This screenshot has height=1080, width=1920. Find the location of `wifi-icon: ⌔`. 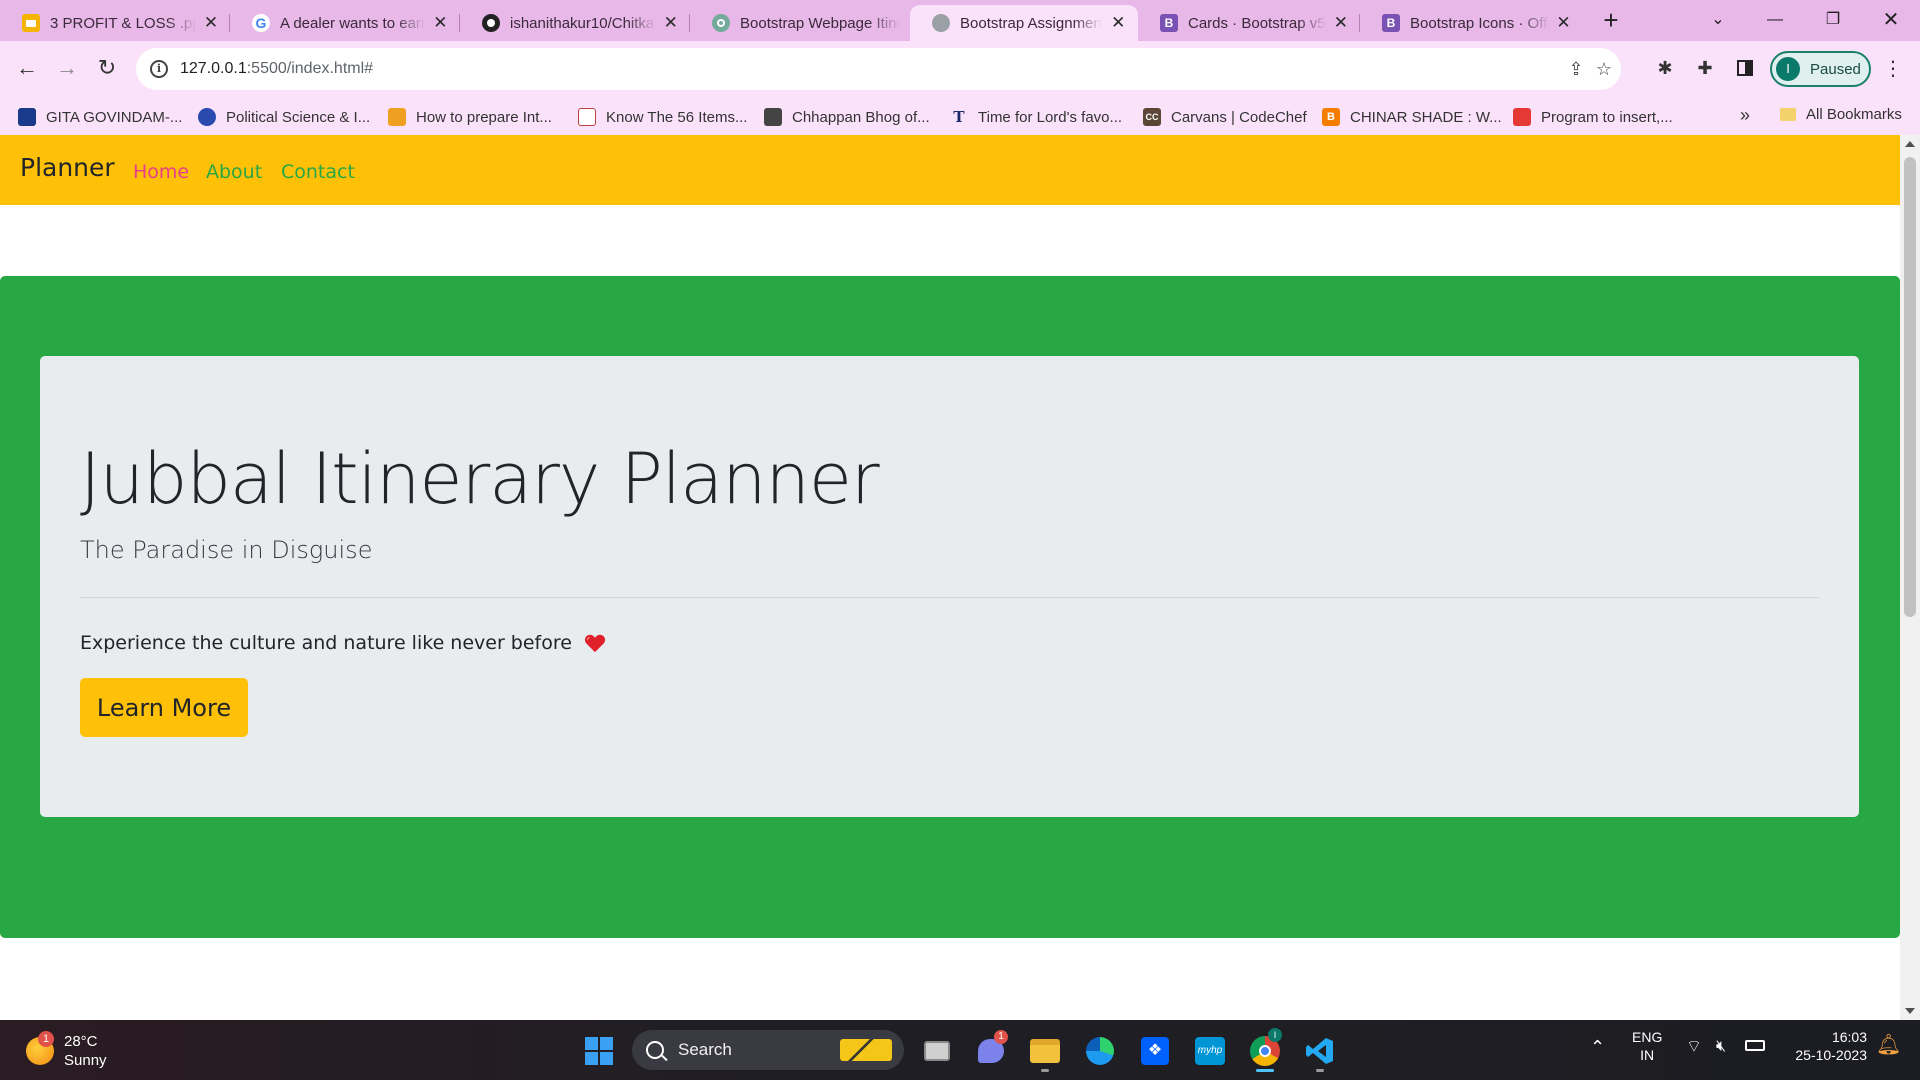

wifi-icon: ⌔ is located at coordinates (1694, 1047).